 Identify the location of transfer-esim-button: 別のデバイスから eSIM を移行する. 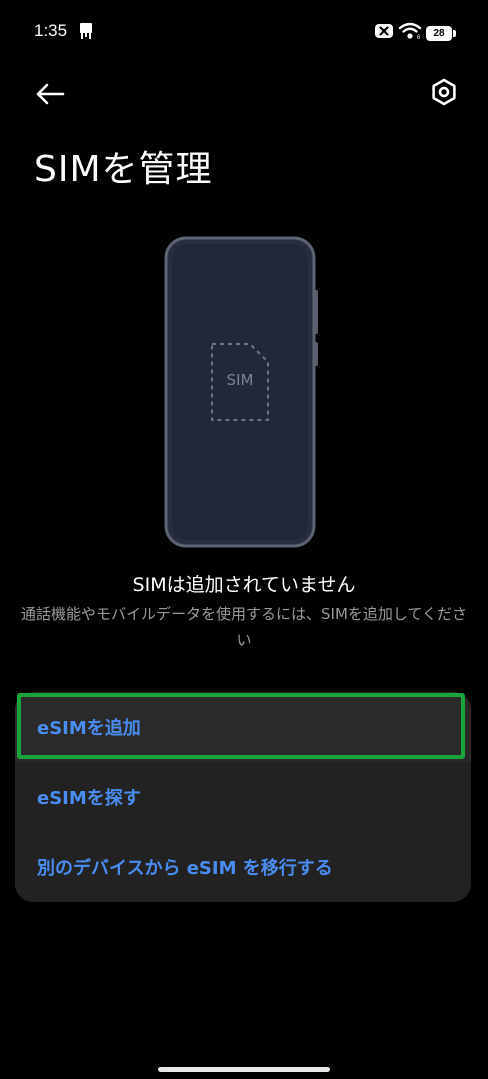
(243, 867).